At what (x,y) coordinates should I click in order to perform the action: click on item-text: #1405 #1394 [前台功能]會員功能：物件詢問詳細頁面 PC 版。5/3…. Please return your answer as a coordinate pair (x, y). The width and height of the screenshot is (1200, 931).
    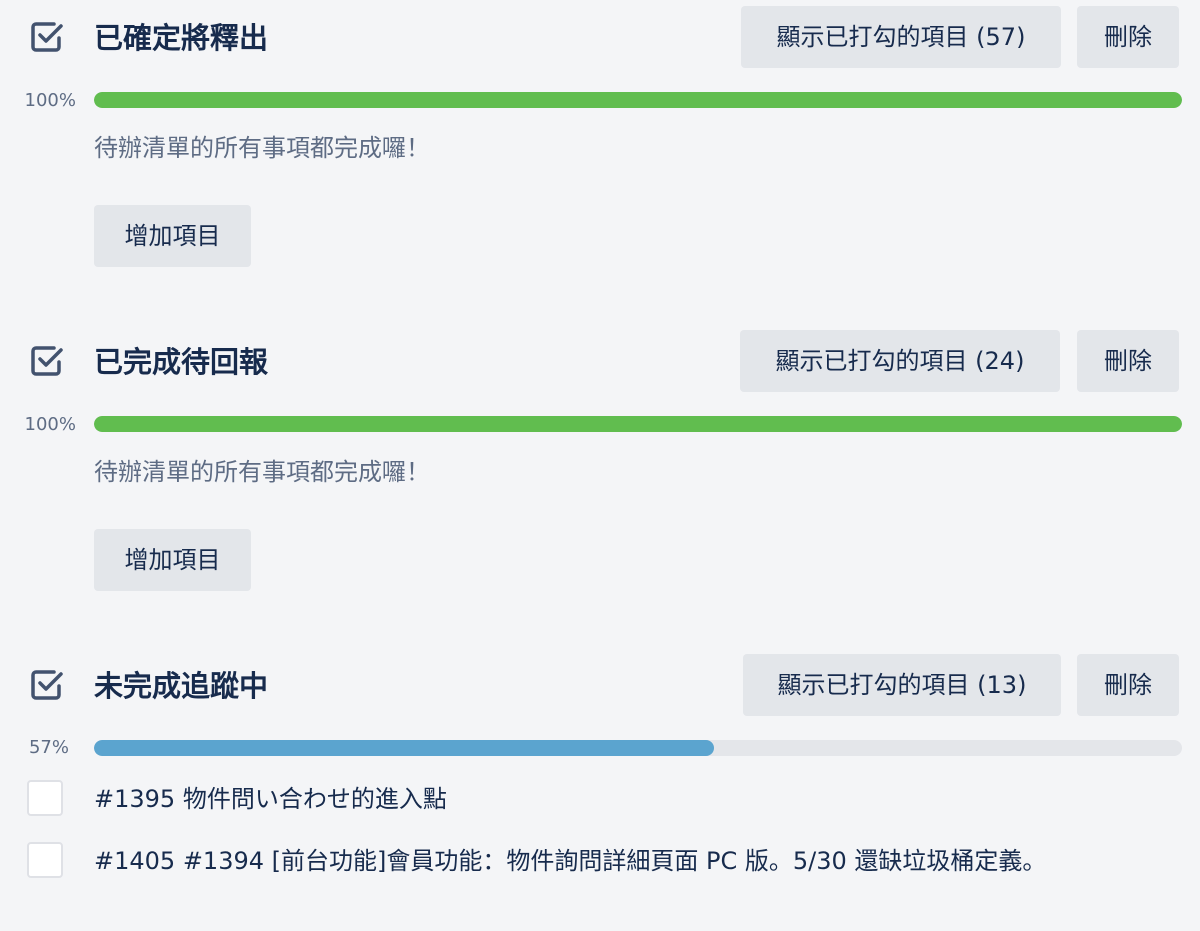
    Looking at the image, I should click on (589, 861).